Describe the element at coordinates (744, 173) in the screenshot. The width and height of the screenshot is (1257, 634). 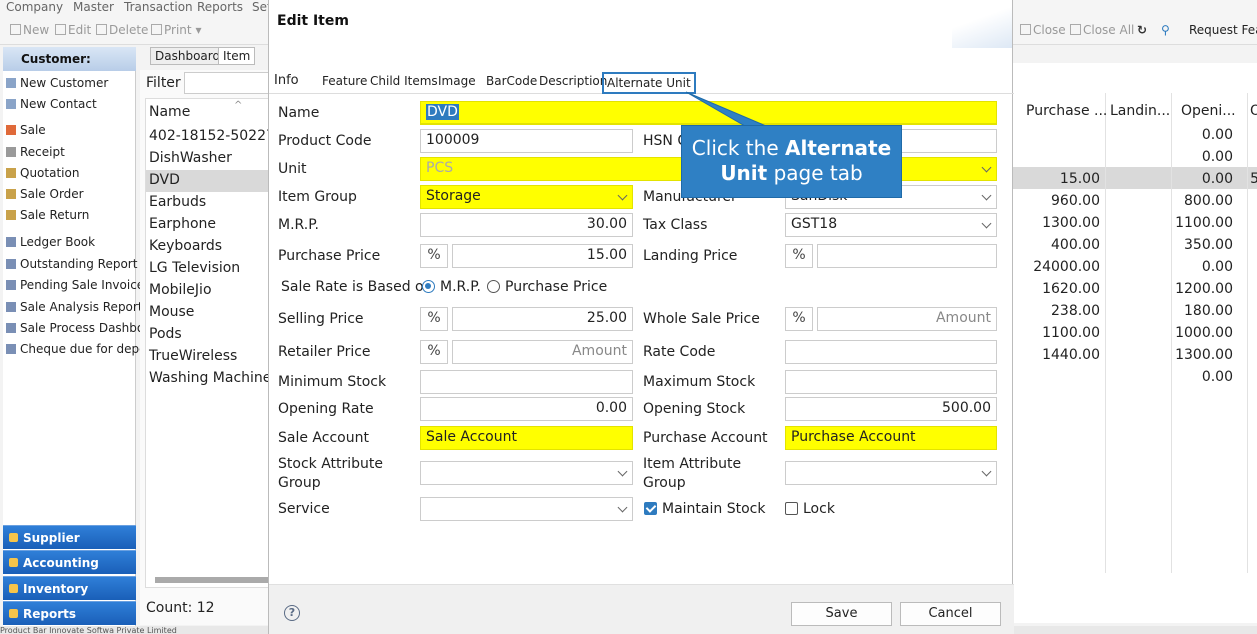
I see `callout-bold-unit: Unit` at that location.